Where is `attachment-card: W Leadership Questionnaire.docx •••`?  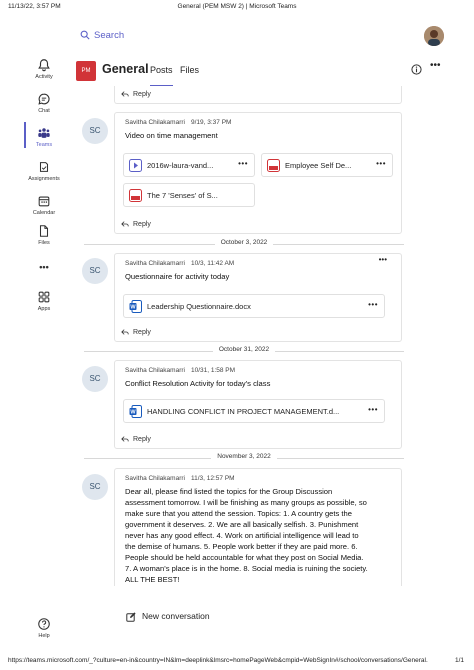 attachment-card: W Leadership Questionnaire.docx ••• is located at coordinates (254, 306).